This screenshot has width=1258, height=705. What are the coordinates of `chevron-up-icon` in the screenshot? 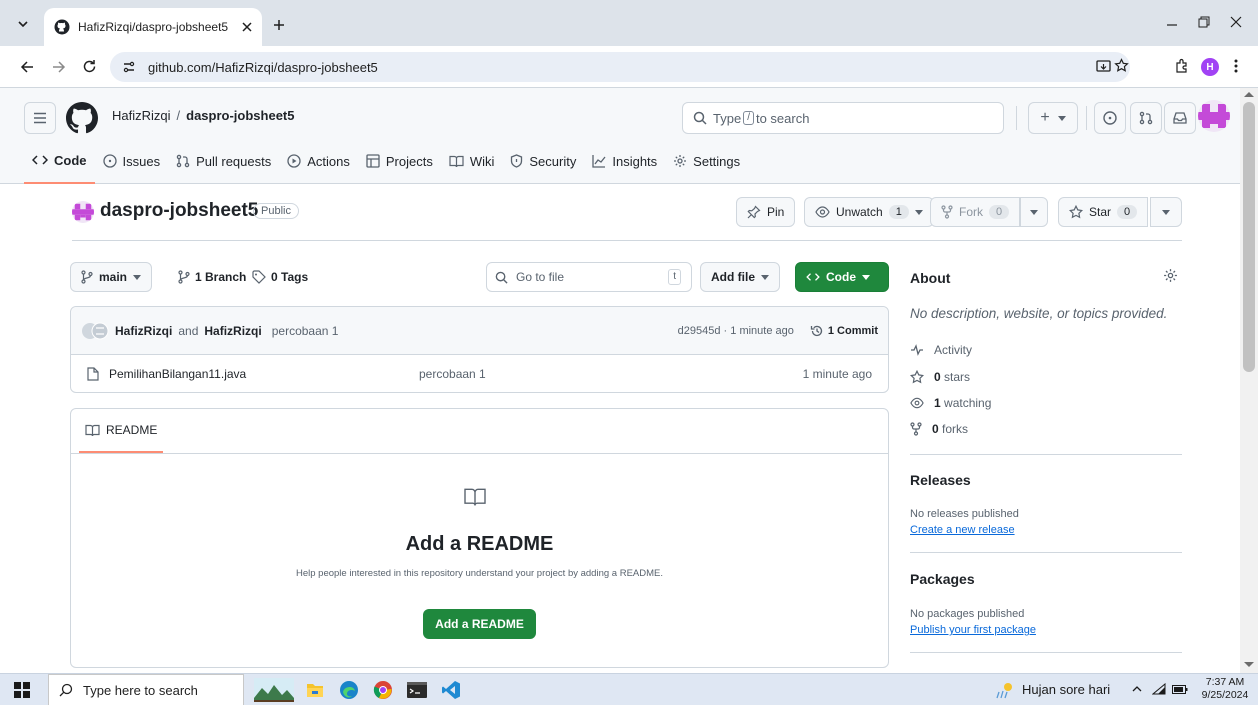 It's located at (1137, 689).